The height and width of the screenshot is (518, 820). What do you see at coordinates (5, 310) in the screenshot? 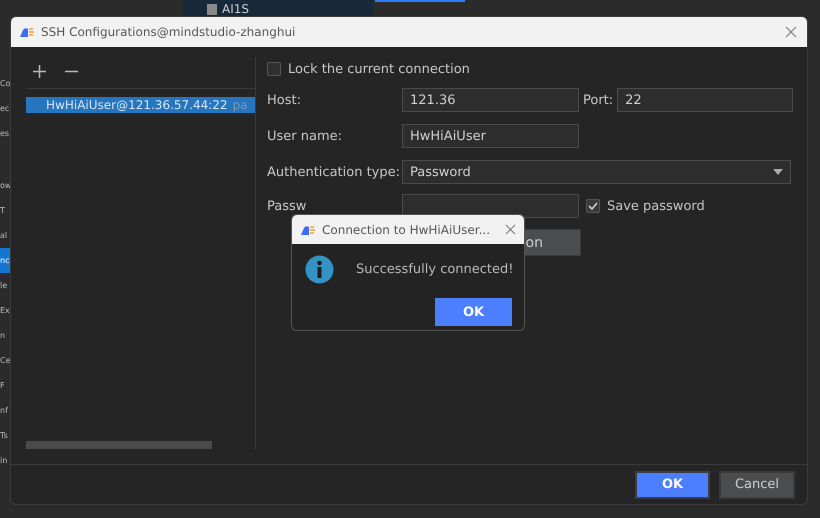
I see `background-sidebar-item: Ex` at bounding box center [5, 310].